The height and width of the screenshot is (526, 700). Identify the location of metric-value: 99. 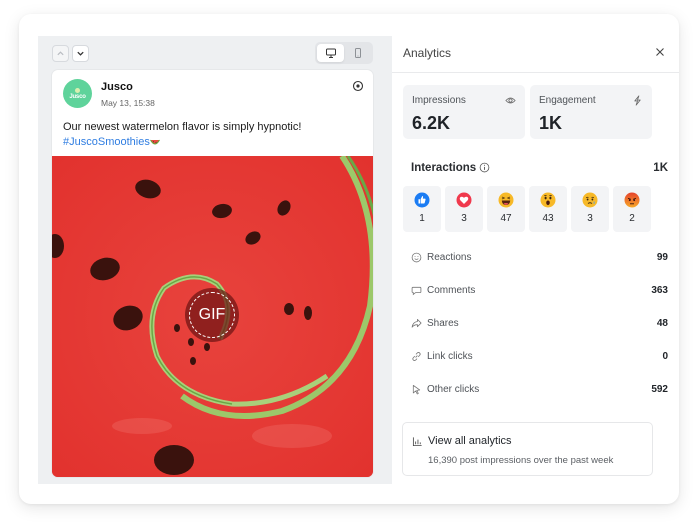
(662, 257).